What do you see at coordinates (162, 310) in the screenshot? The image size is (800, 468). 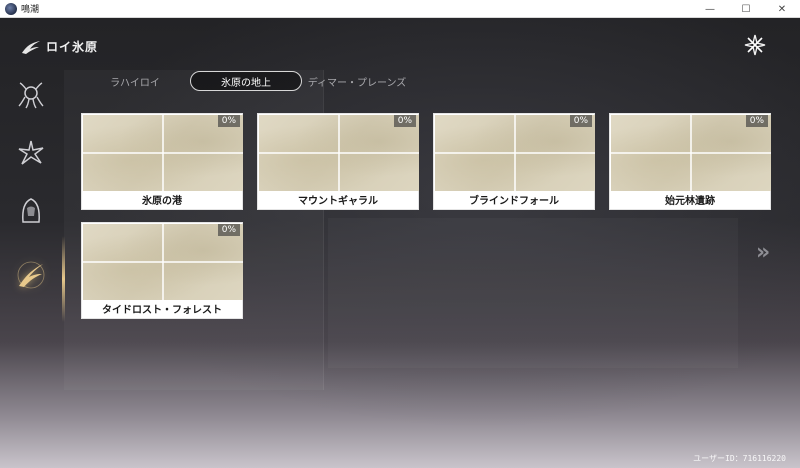 I see `area-card-label: タイドロスト・フォレスト` at bounding box center [162, 310].